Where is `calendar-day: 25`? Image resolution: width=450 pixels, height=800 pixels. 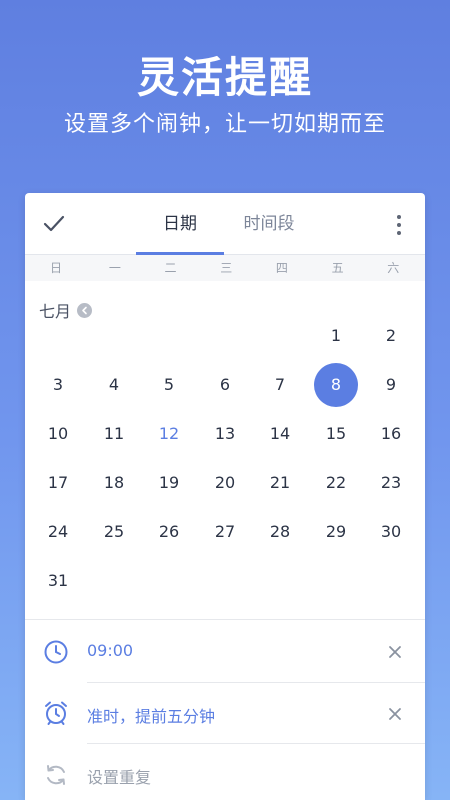
calendar-day: 25 is located at coordinates (114, 532).